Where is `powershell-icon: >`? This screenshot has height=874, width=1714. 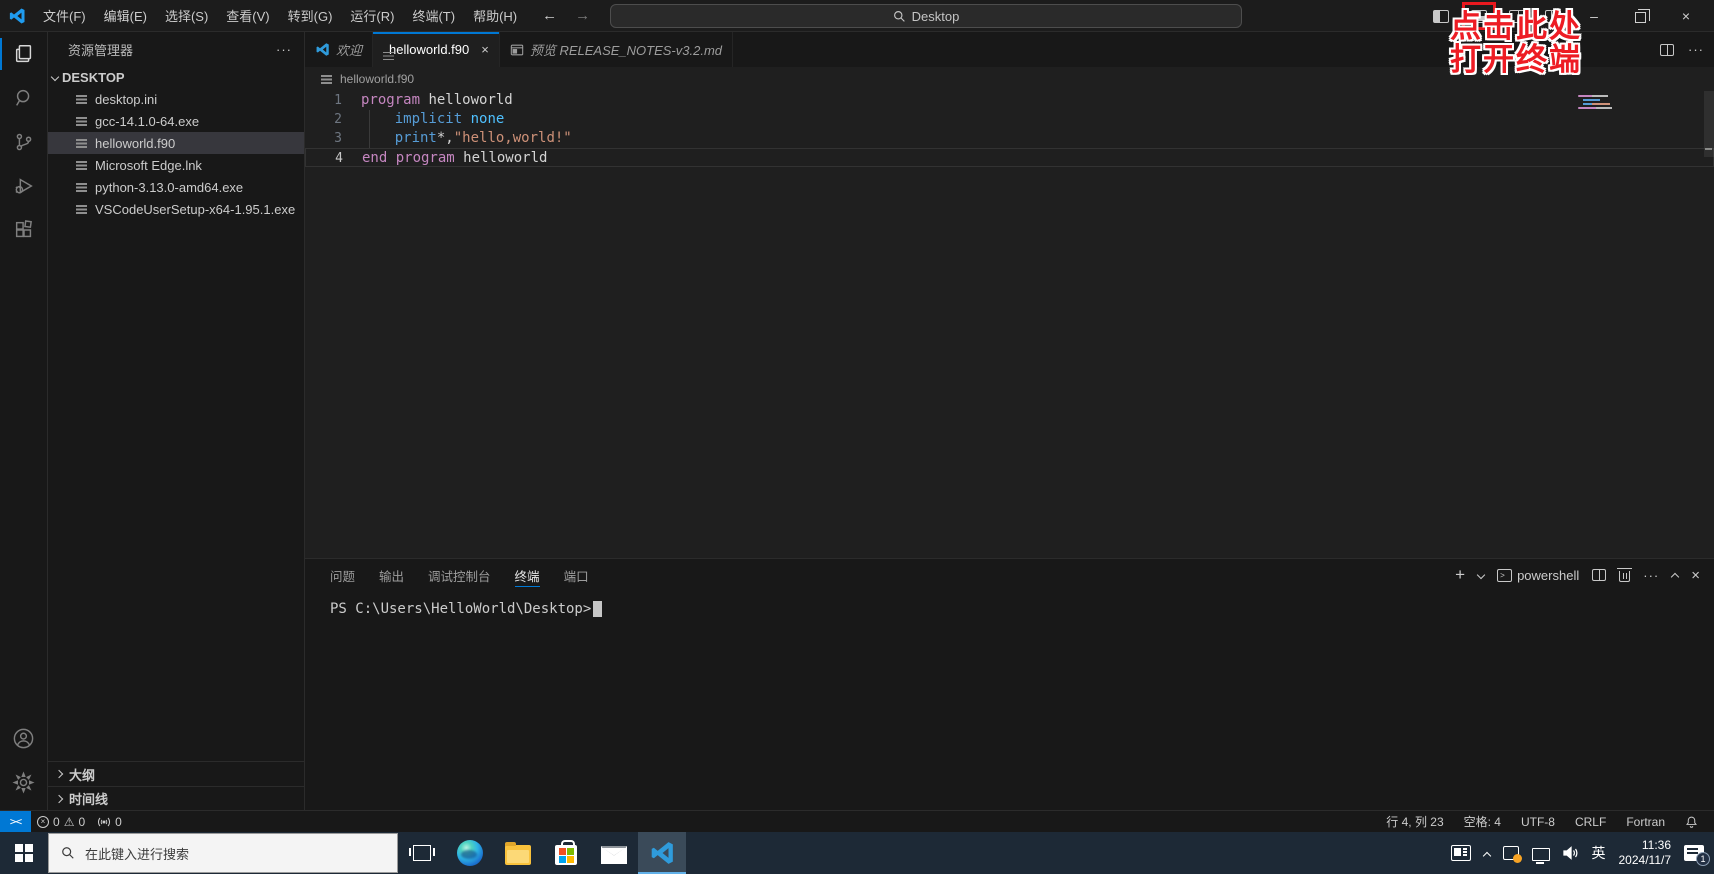
powershell-icon: > is located at coordinates (1505, 575).